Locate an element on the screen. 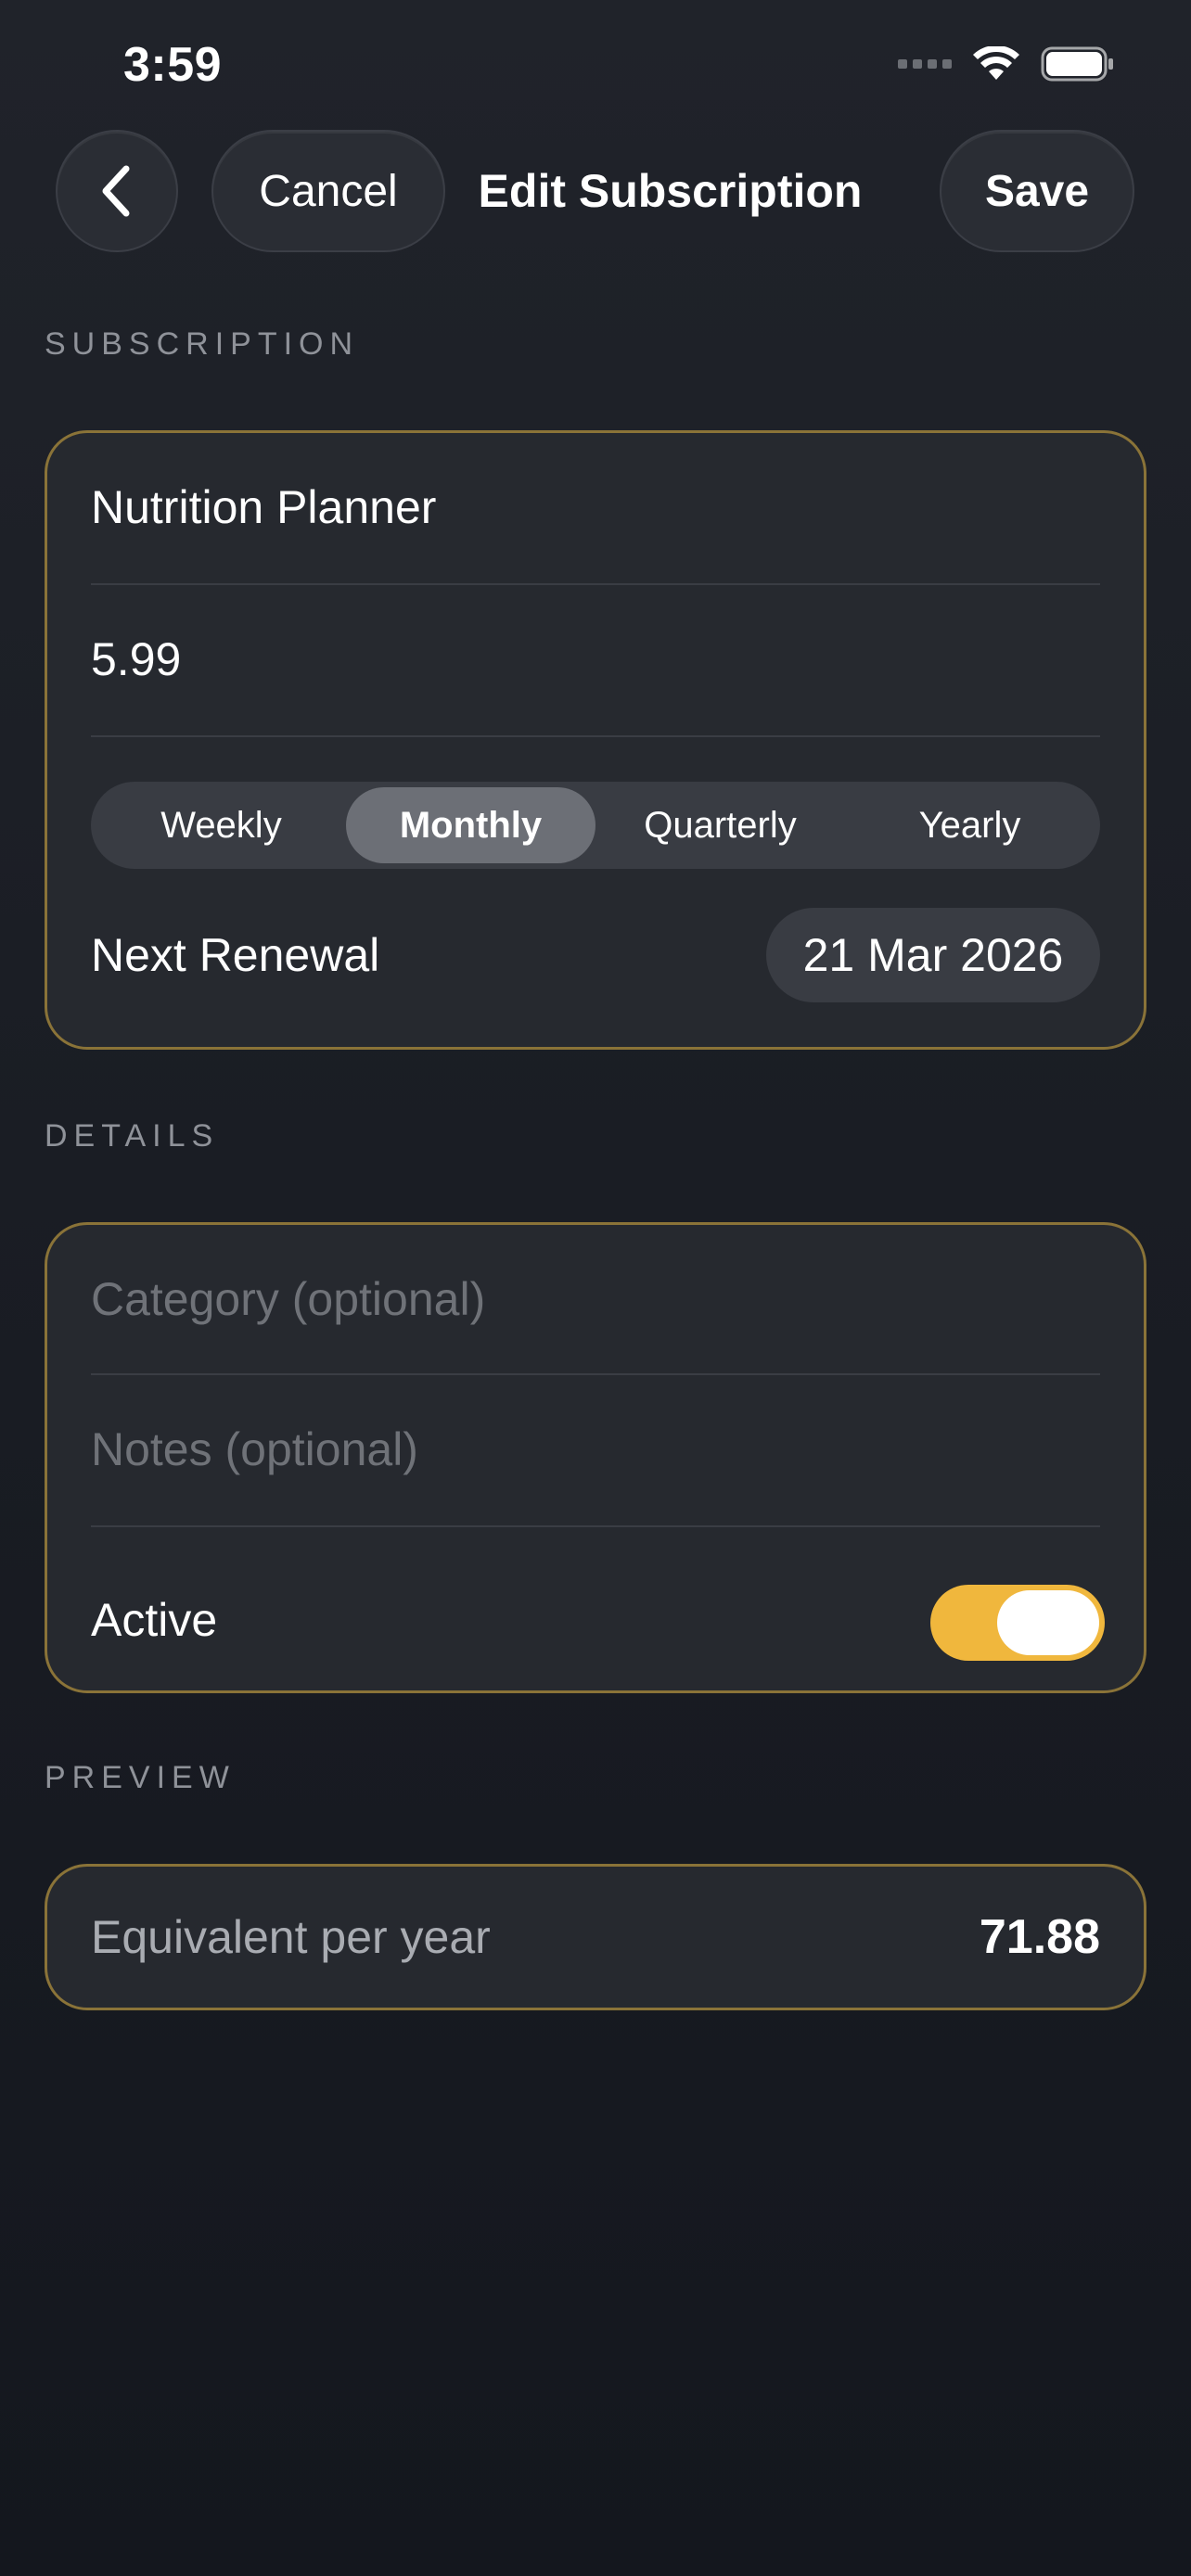  active-toggle is located at coordinates (1018, 1623).